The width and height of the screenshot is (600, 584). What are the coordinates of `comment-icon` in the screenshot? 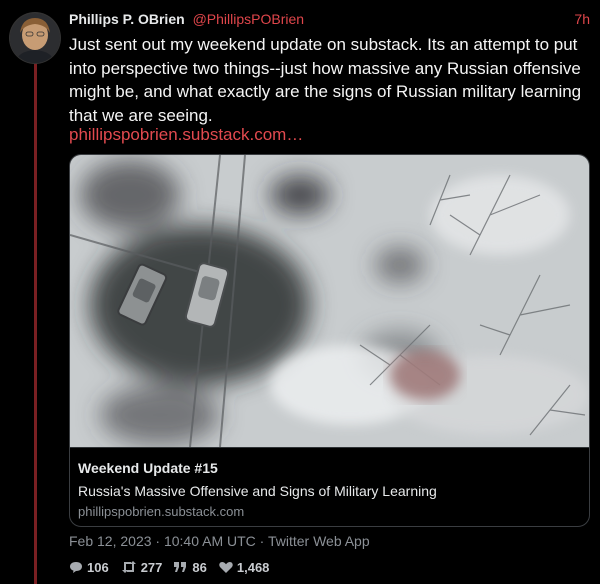 It's located at (76, 567).